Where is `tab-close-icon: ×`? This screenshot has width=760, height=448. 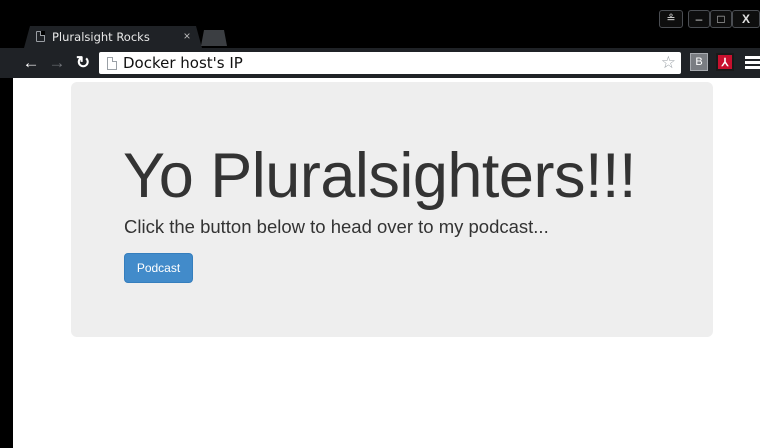 tab-close-icon: × is located at coordinates (187, 36).